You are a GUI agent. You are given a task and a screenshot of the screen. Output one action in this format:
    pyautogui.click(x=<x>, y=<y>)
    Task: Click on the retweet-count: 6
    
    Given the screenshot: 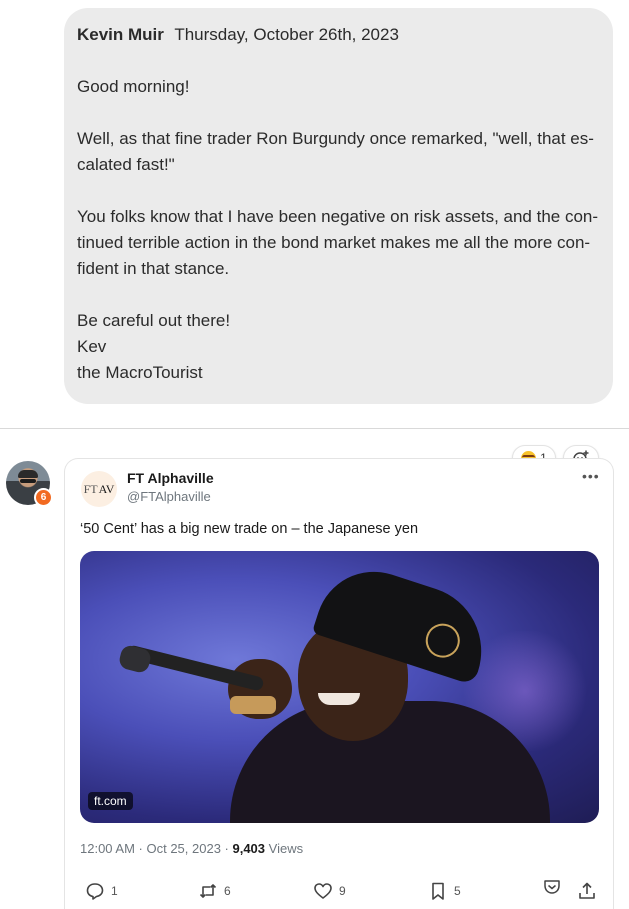 What is the action you would take?
    pyautogui.click(x=227, y=891)
    